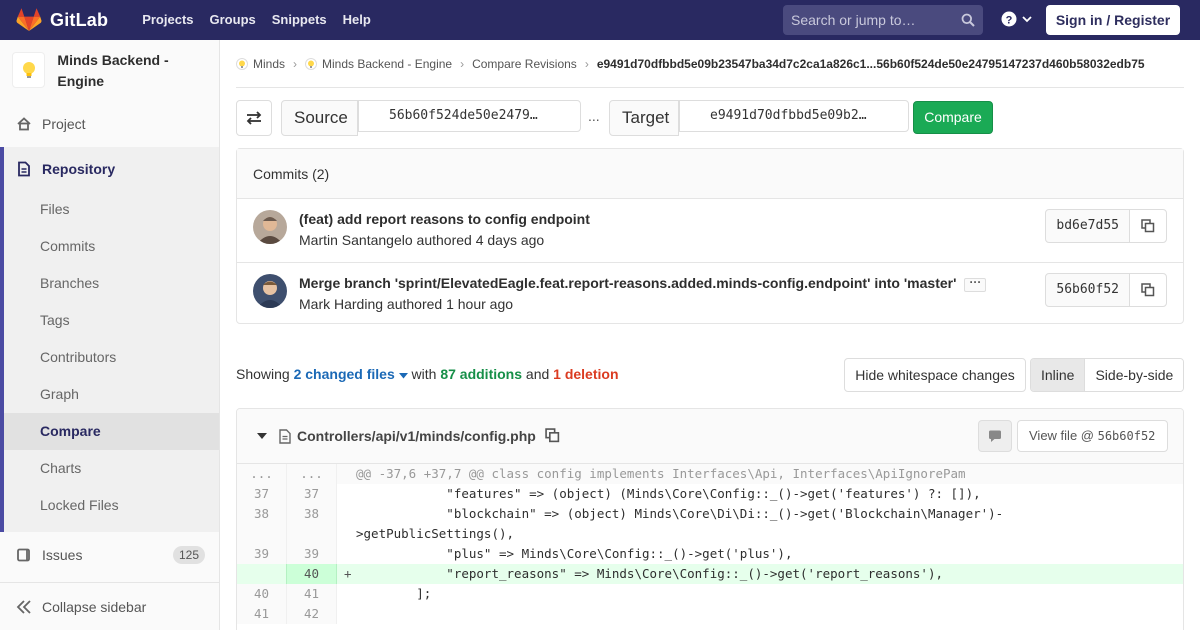 The width and height of the screenshot is (1200, 630). I want to click on project-avatar-small, so click(311, 64).